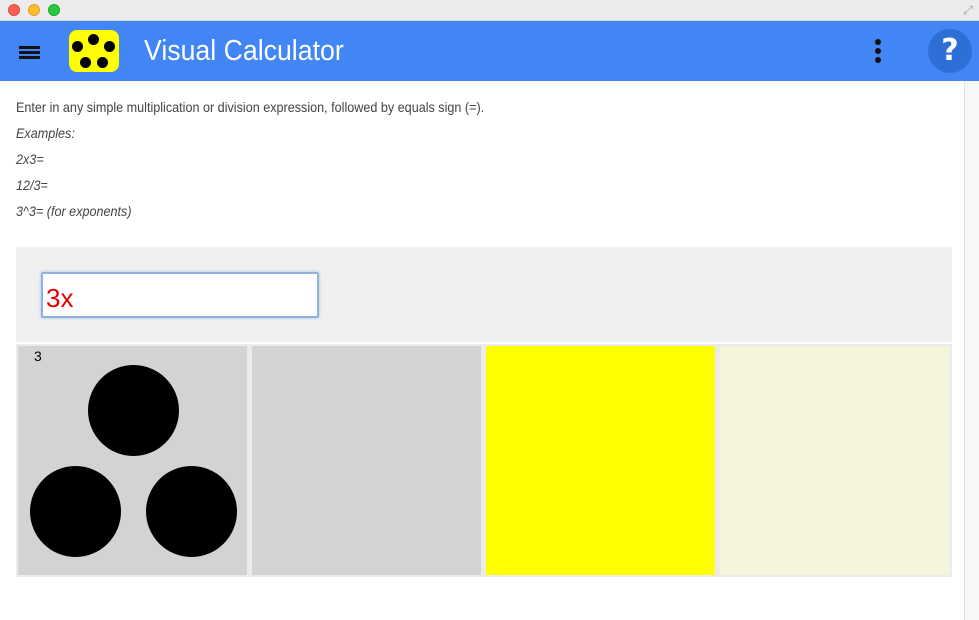 The height and width of the screenshot is (620, 979). Describe the element at coordinates (29, 53) in the screenshot. I see `hamburger-menu-icon` at that location.